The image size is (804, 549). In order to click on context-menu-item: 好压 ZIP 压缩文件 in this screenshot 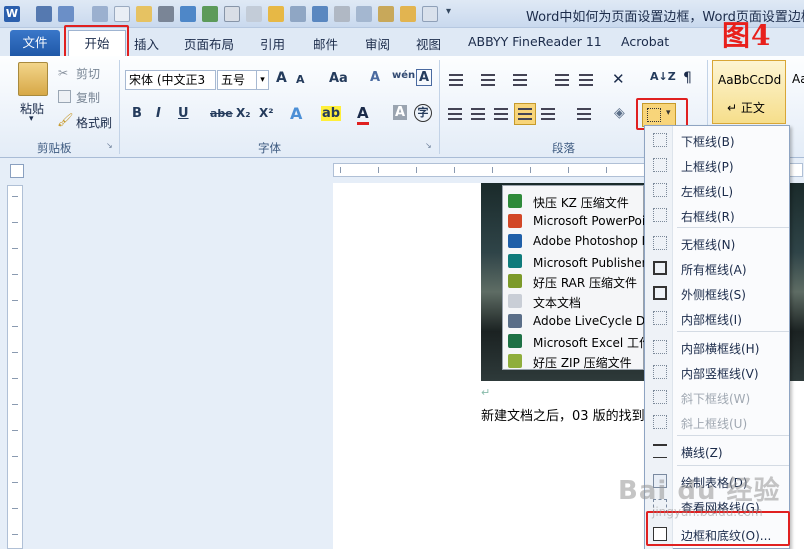, I will do `click(574, 361)`.